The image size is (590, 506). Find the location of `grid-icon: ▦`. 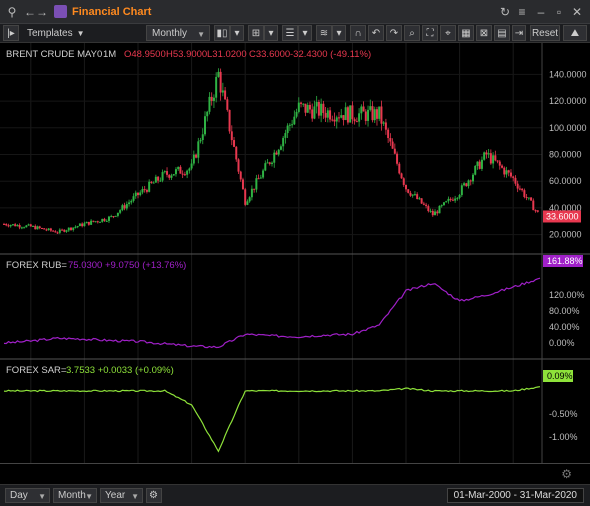

grid-icon: ▦ is located at coordinates (466, 33).